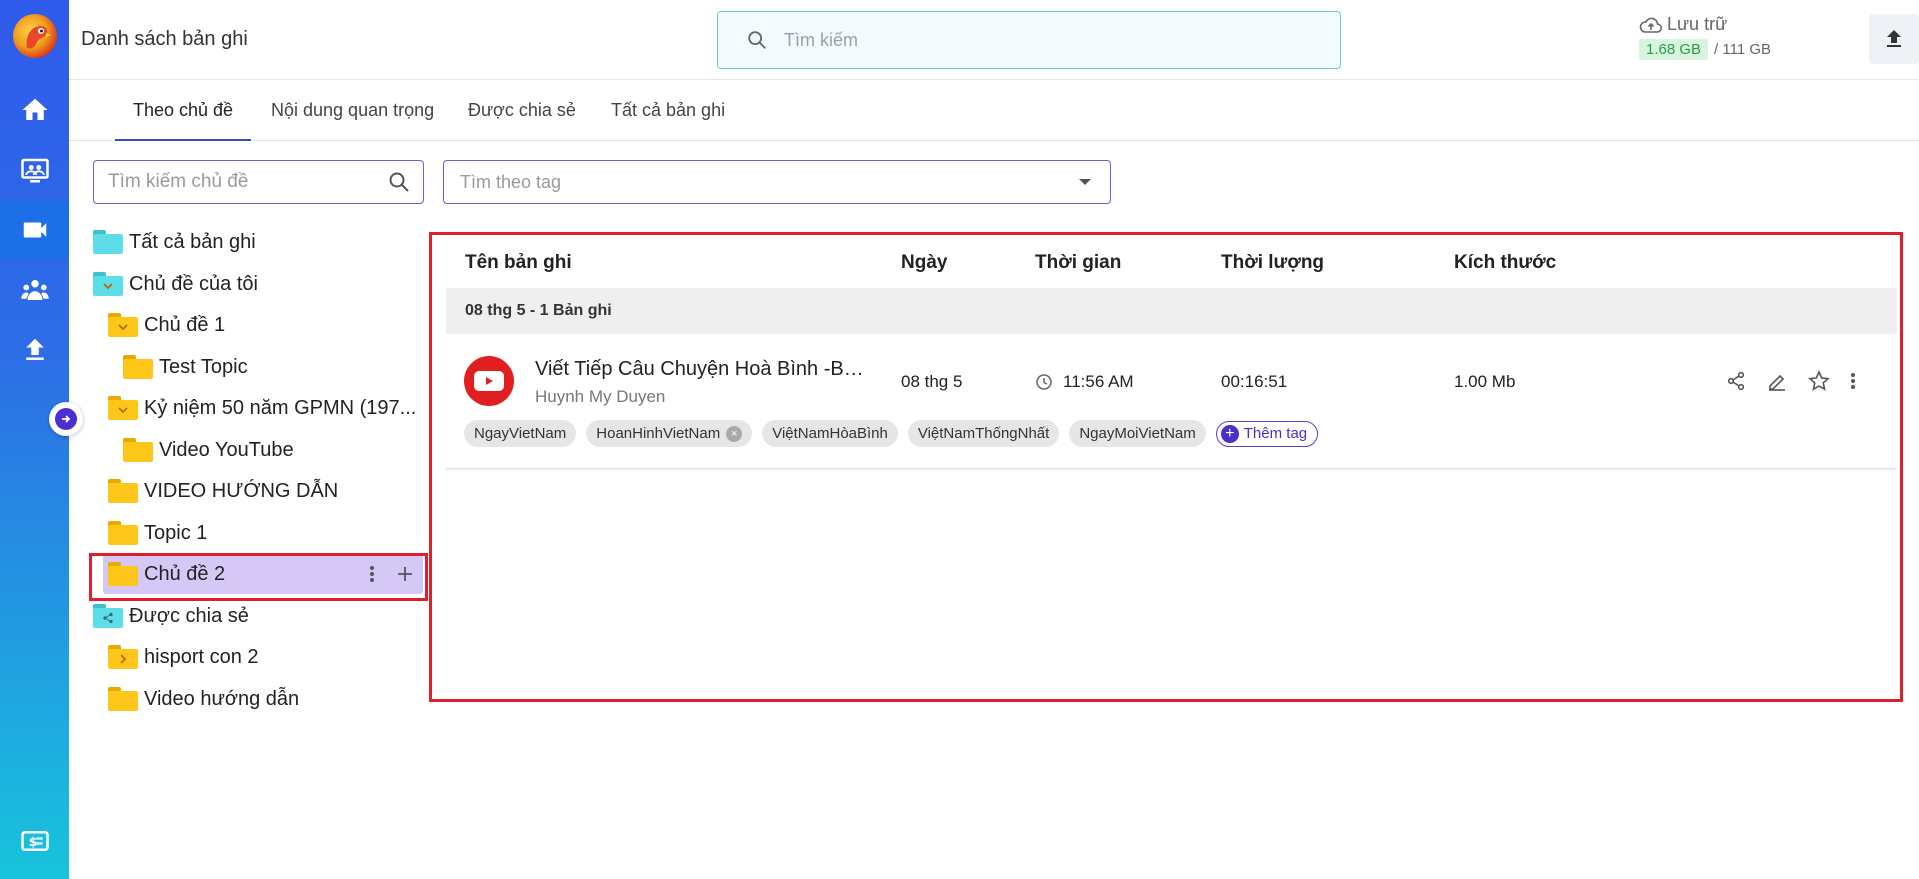 Image resolution: width=1919 pixels, height=879 pixels. I want to click on star-icon, so click(1819, 381).